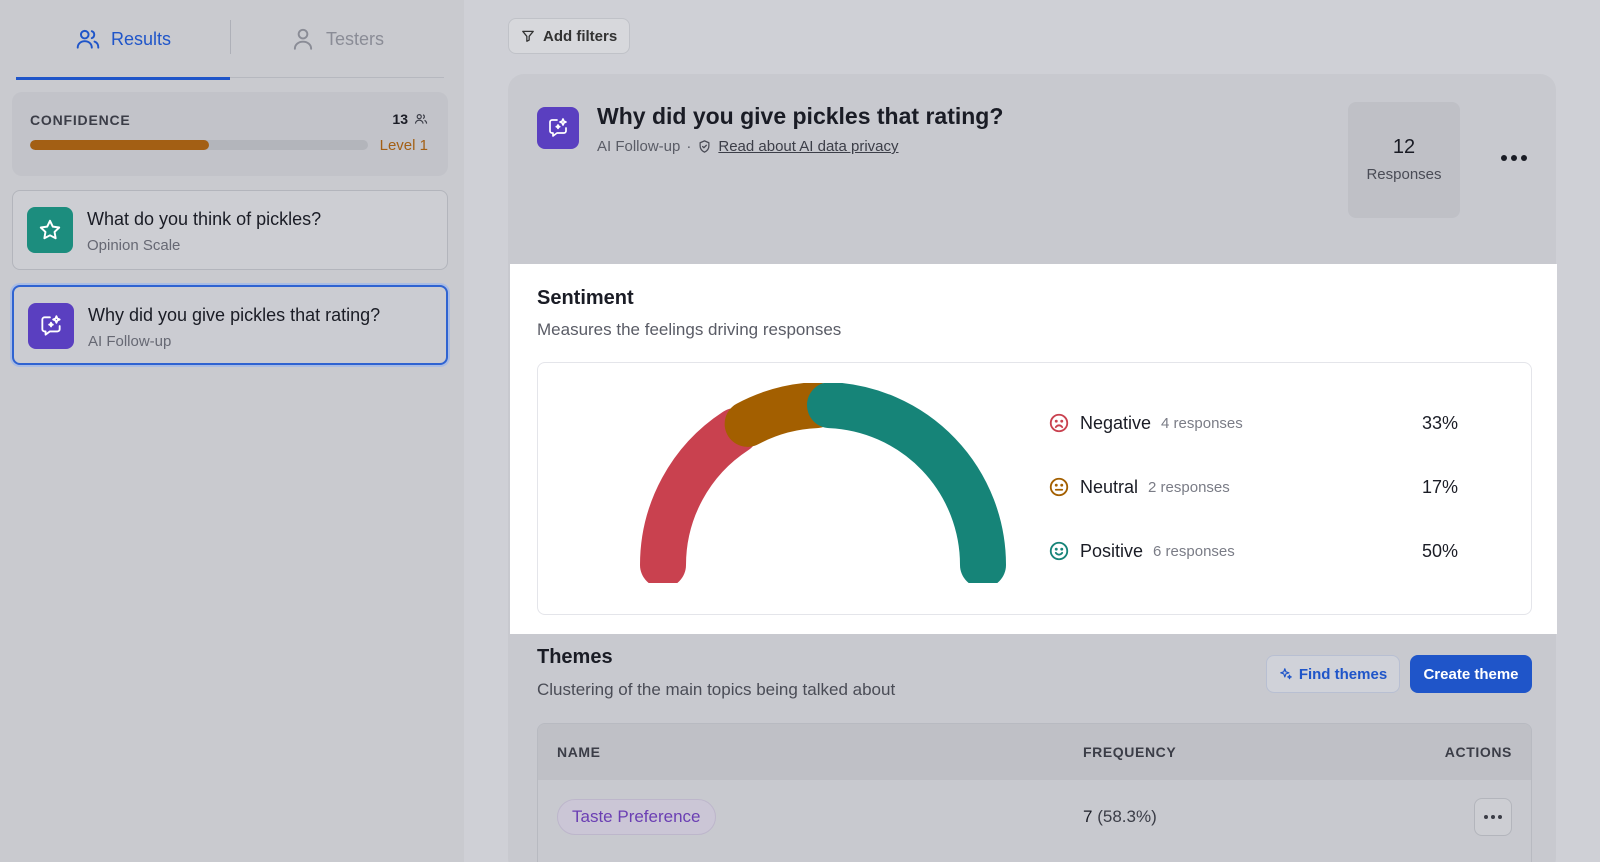 Image resolution: width=1600 pixels, height=862 pixels. I want to click on sentiment-percent: 17%, so click(1440, 487).